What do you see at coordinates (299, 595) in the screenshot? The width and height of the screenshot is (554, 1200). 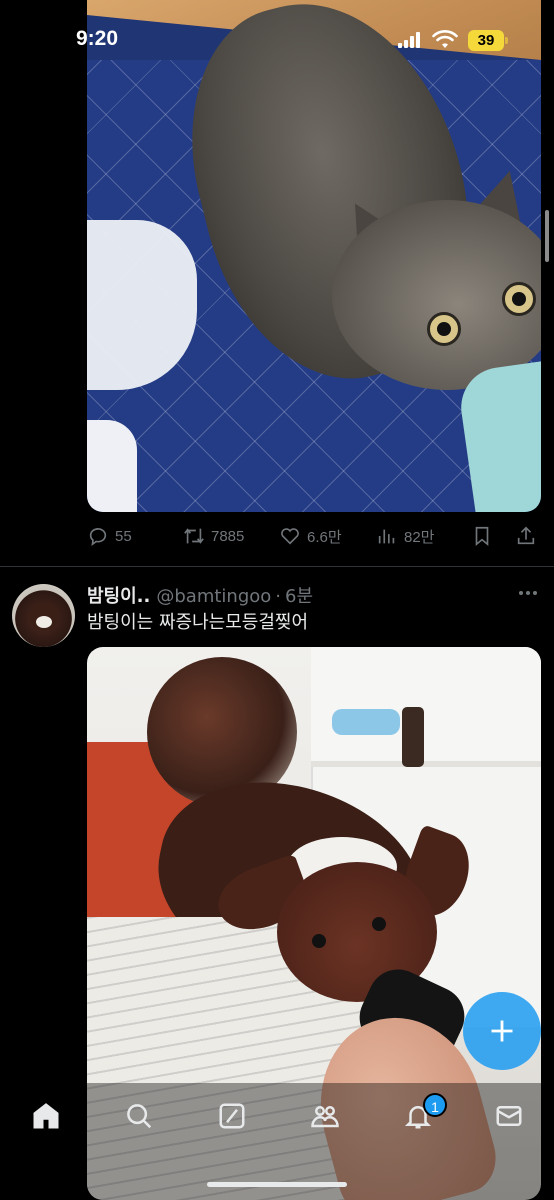 I see `tweet-time: 6분` at bounding box center [299, 595].